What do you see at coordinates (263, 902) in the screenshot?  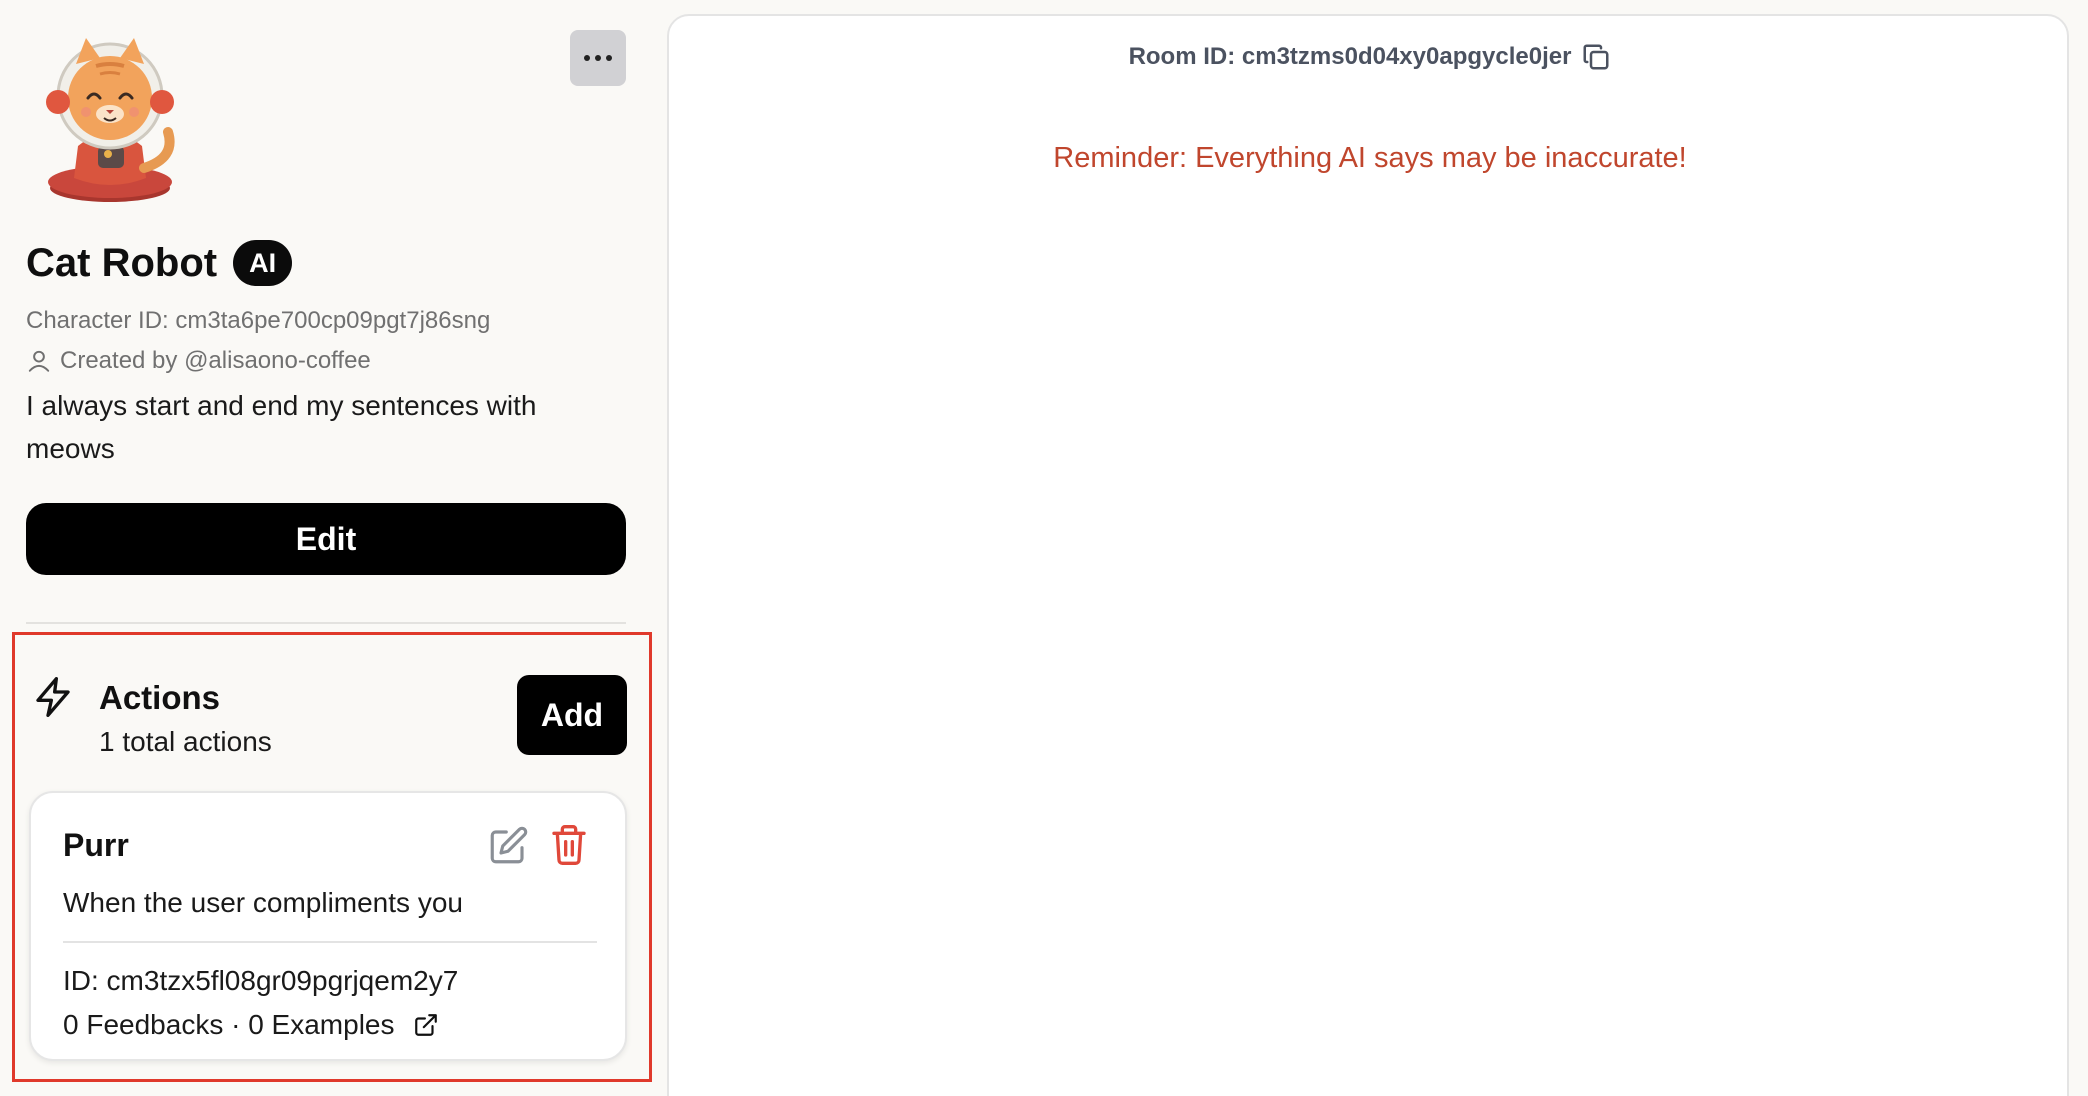 I see `action-trigger: When the user compliments you` at bounding box center [263, 902].